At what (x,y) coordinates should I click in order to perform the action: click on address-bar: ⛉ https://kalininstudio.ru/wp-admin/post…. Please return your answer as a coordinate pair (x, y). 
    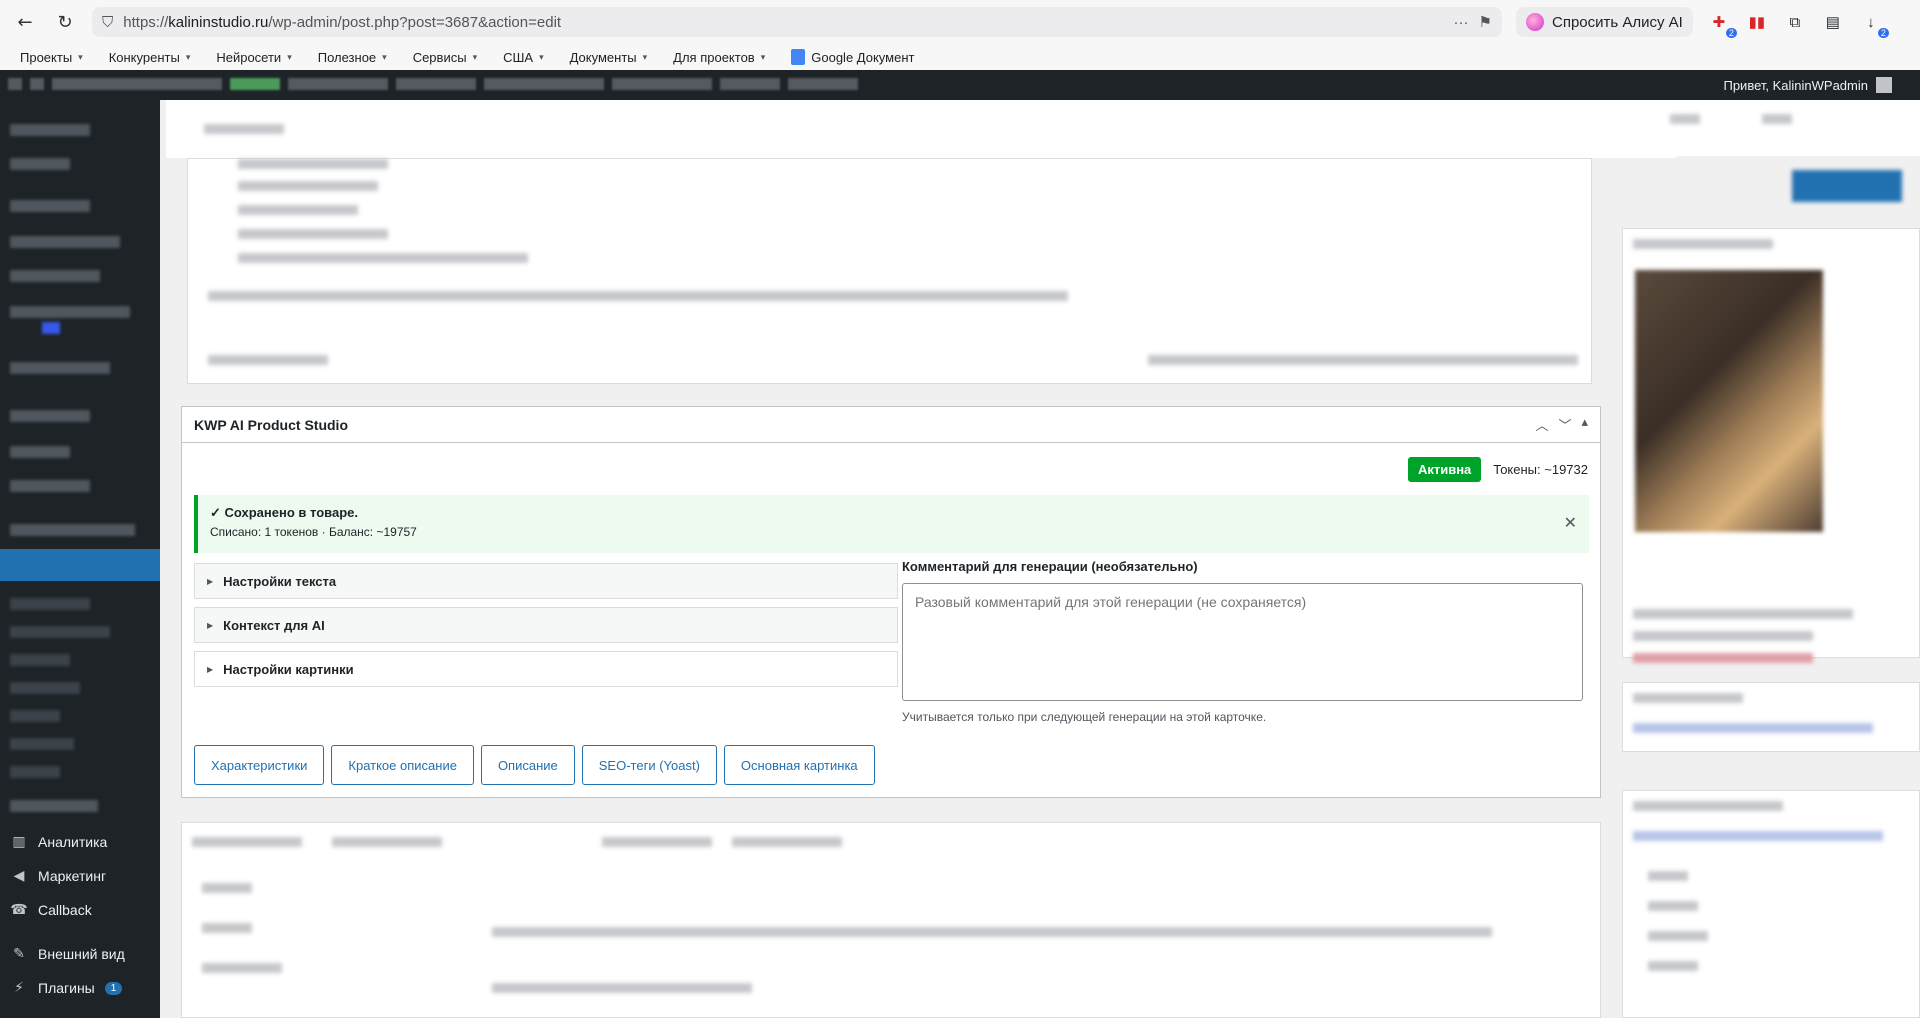
    Looking at the image, I should click on (797, 22).